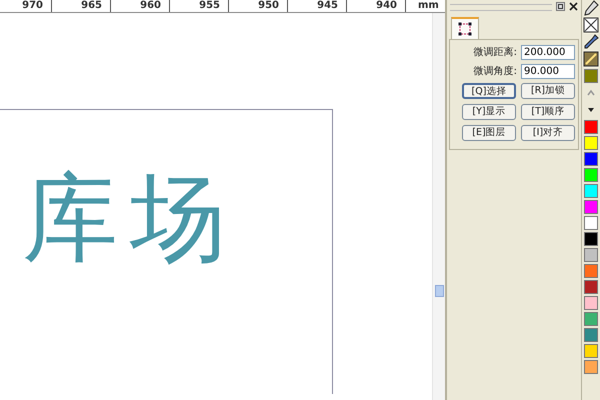  What do you see at coordinates (209, 5) in the screenshot?
I see `ruler-label: 955` at bounding box center [209, 5].